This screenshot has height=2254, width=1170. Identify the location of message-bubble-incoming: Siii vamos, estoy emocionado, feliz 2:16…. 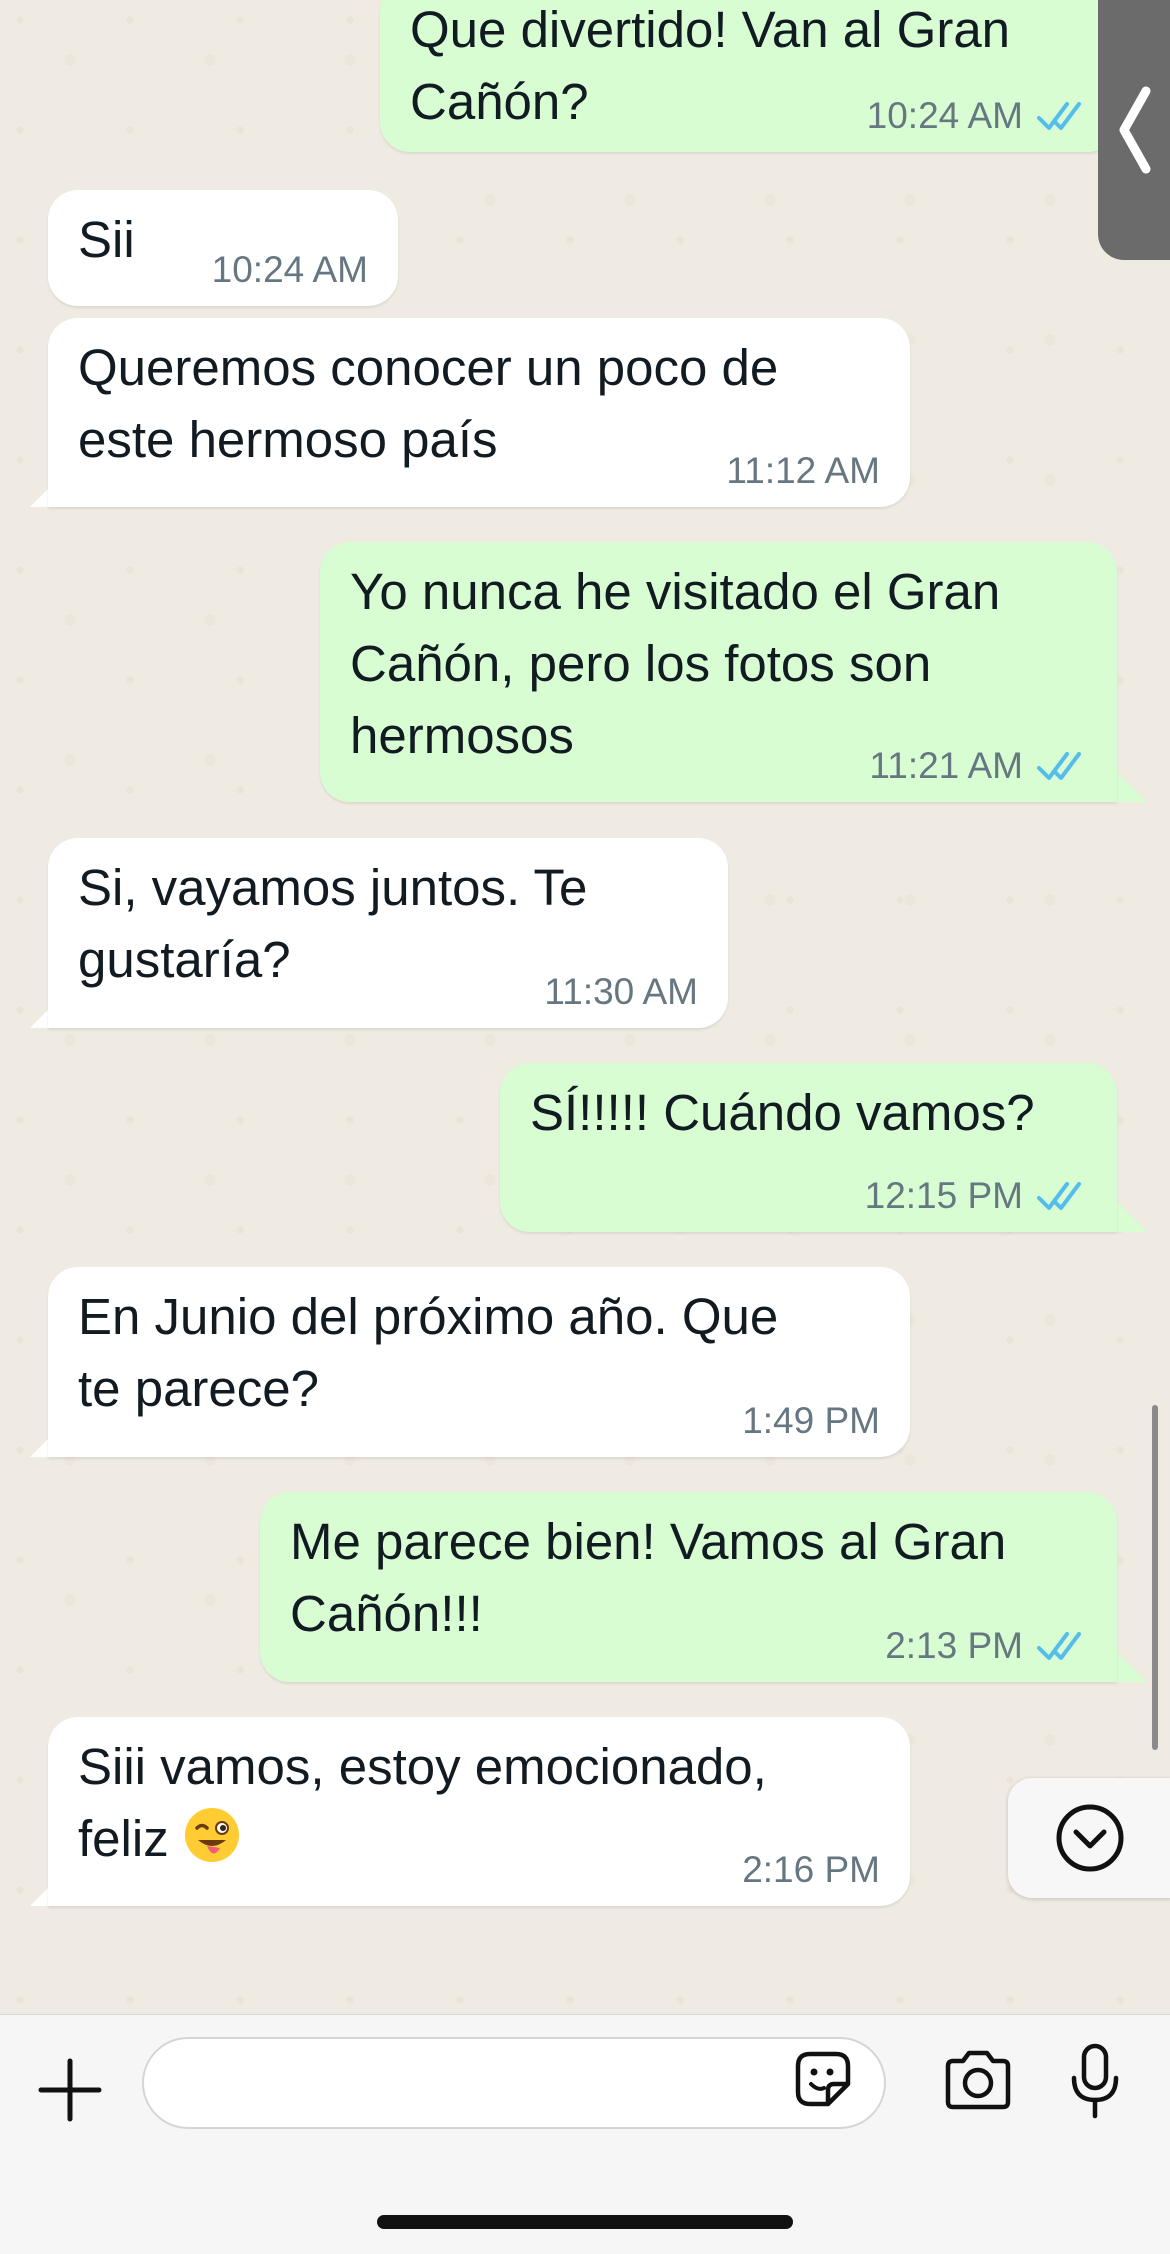
(479, 1811).